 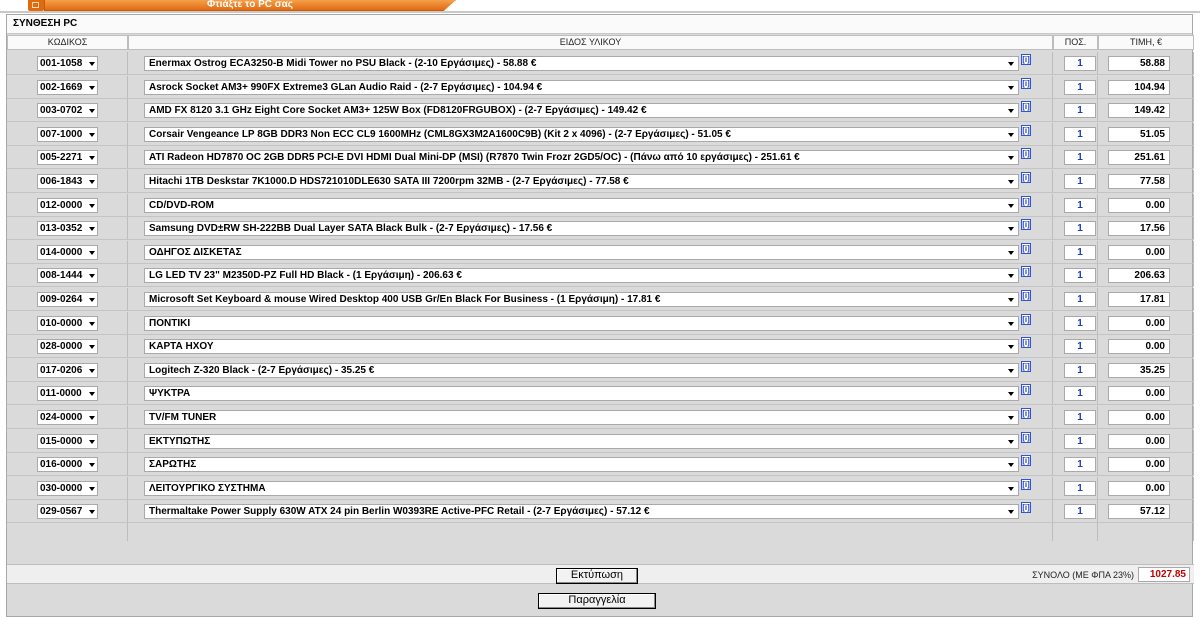 I want to click on item-select: ΠΟΝΤΙΚΙ, so click(x=581, y=323).